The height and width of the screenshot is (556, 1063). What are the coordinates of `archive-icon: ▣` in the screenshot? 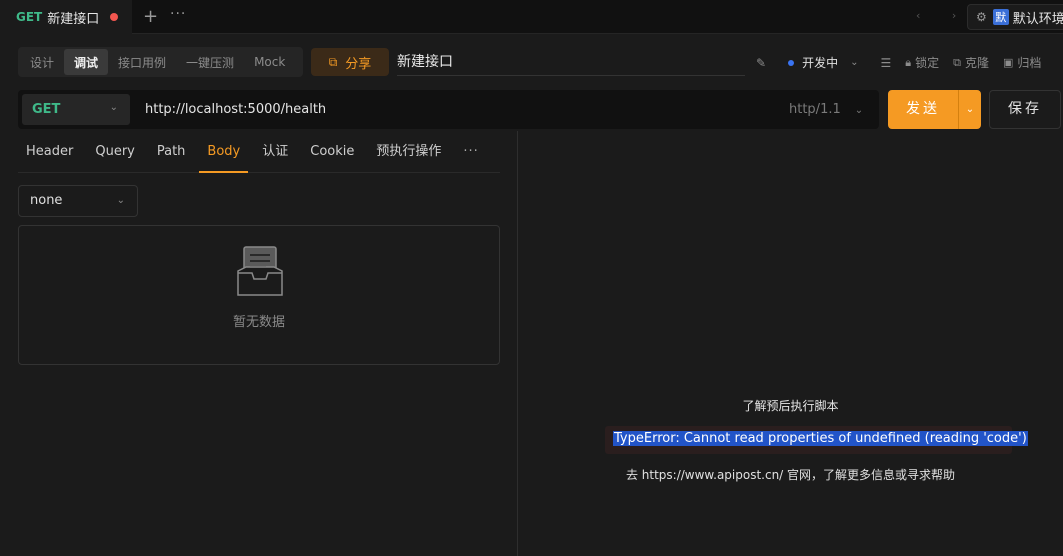 It's located at (1008, 62).